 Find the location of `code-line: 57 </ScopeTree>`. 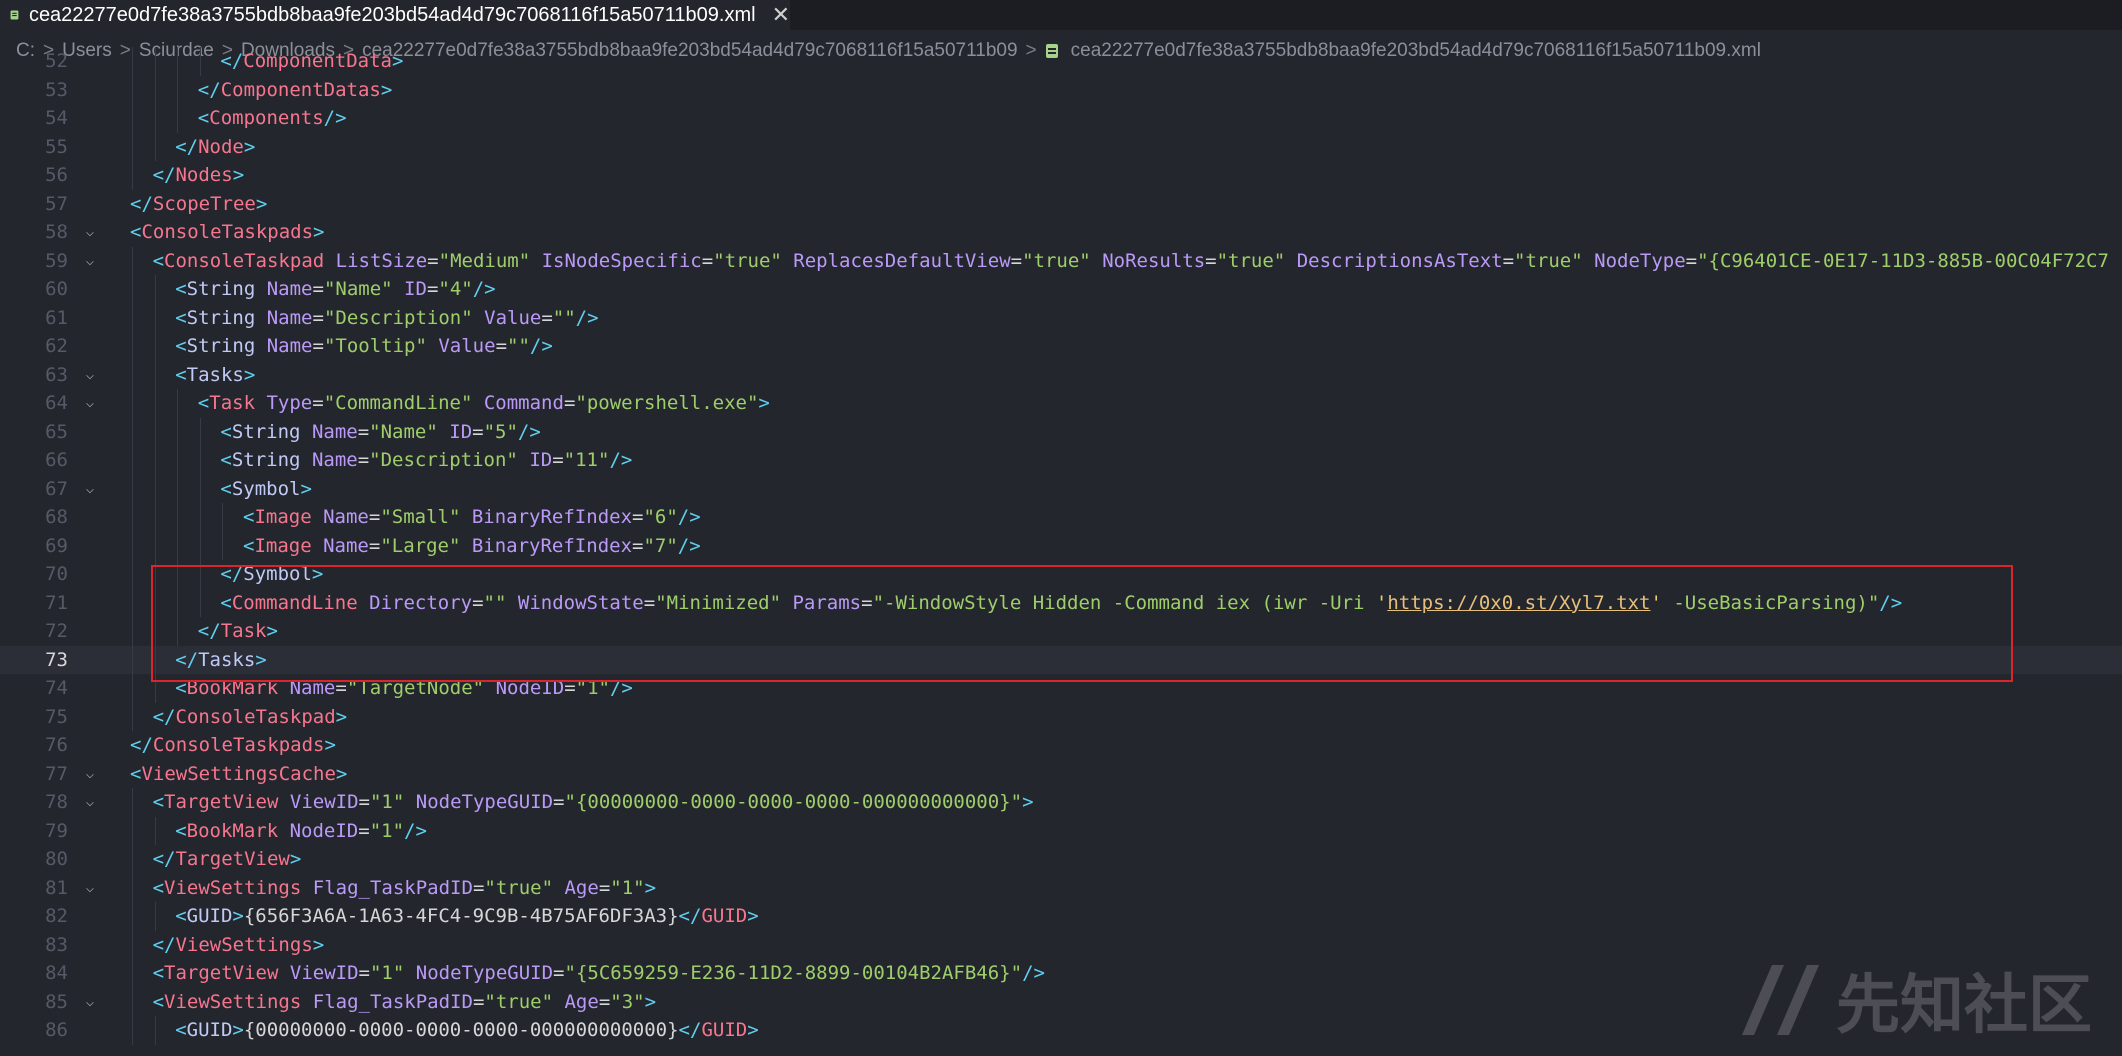

code-line: 57 </ScopeTree> is located at coordinates (1061, 204).